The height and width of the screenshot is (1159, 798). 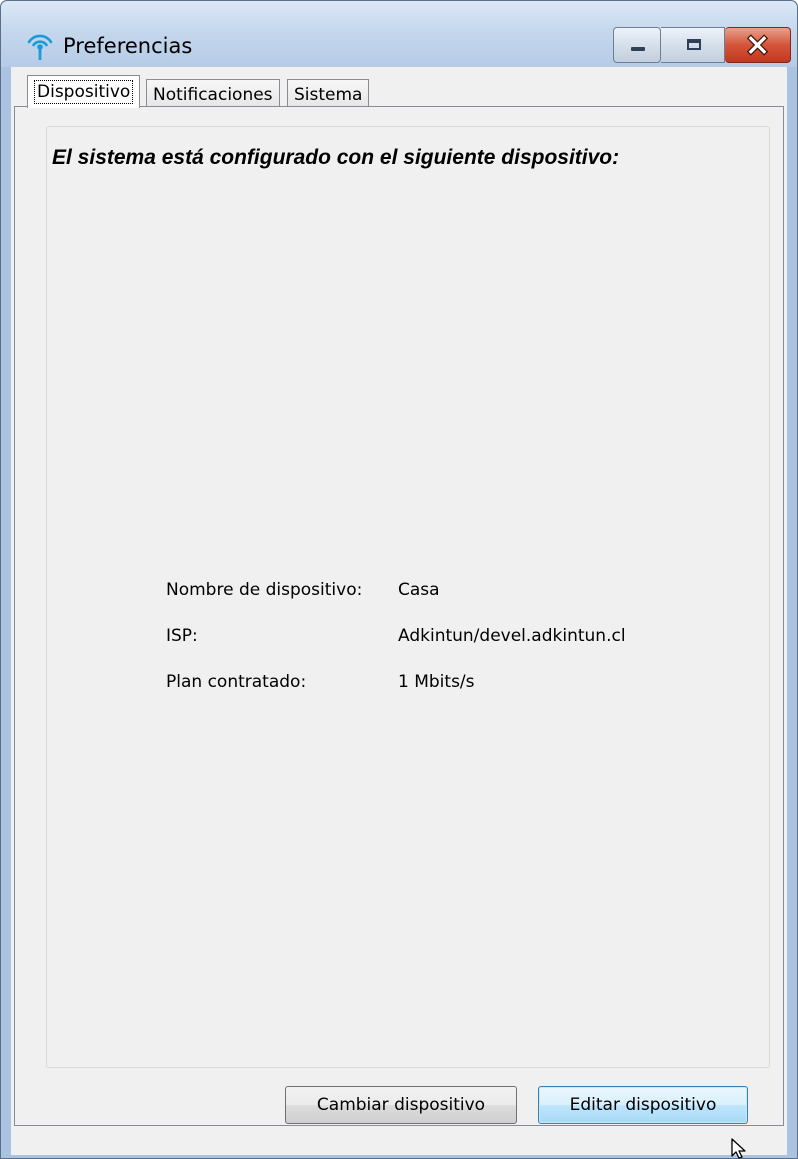 I want to click on tab-label: Sistema, so click(x=328, y=95).